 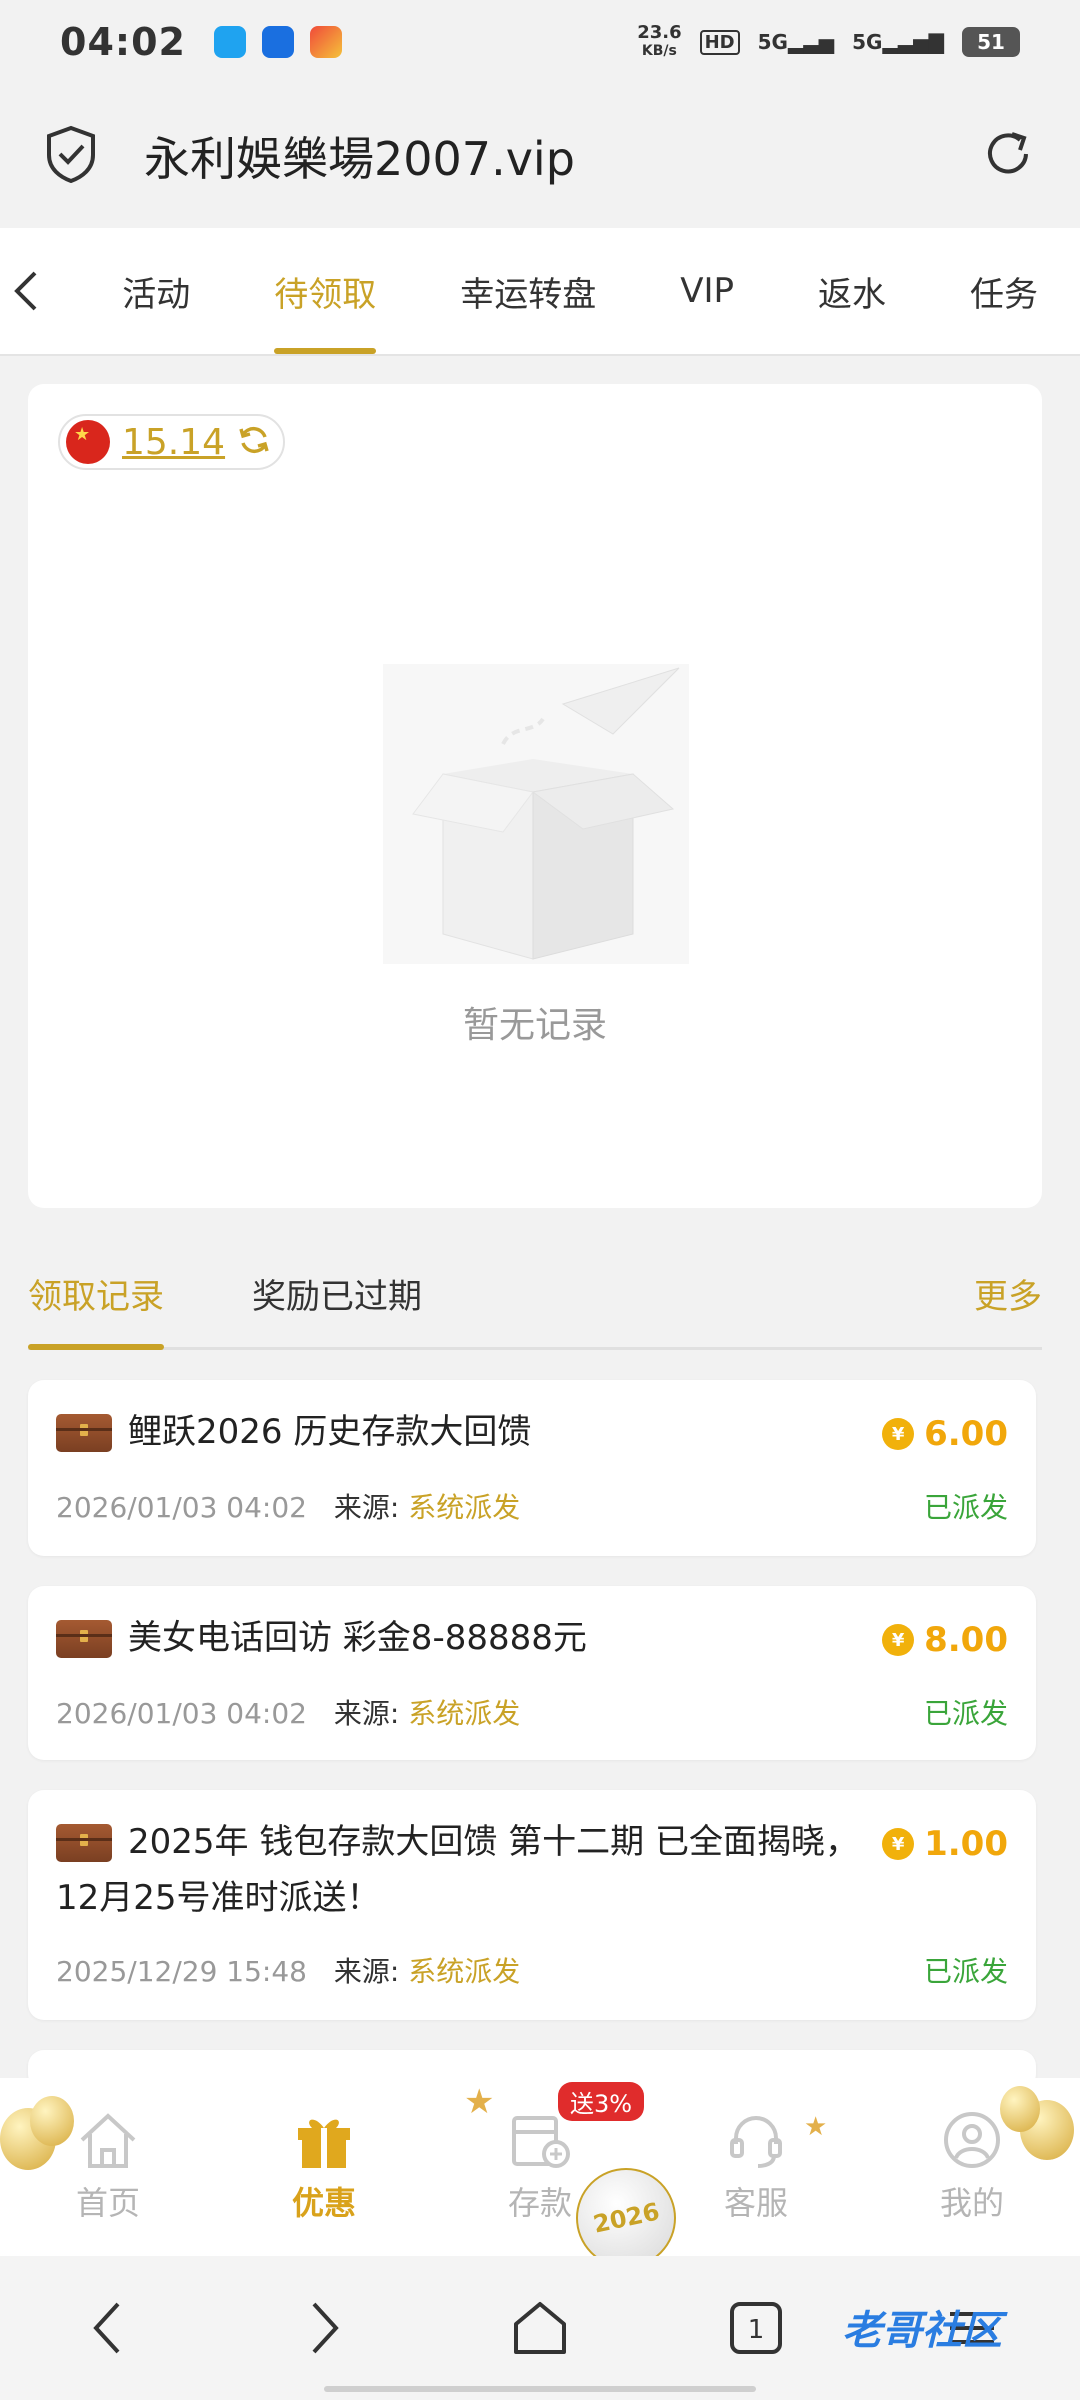 What do you see at coordinates (540, 42) in the screenshot?
I see `status-bar: 04:02 23.6 KB/s HD 5G▂▃▅ 5G▂▃▅▇ 51` at bounding box center [540, 42].